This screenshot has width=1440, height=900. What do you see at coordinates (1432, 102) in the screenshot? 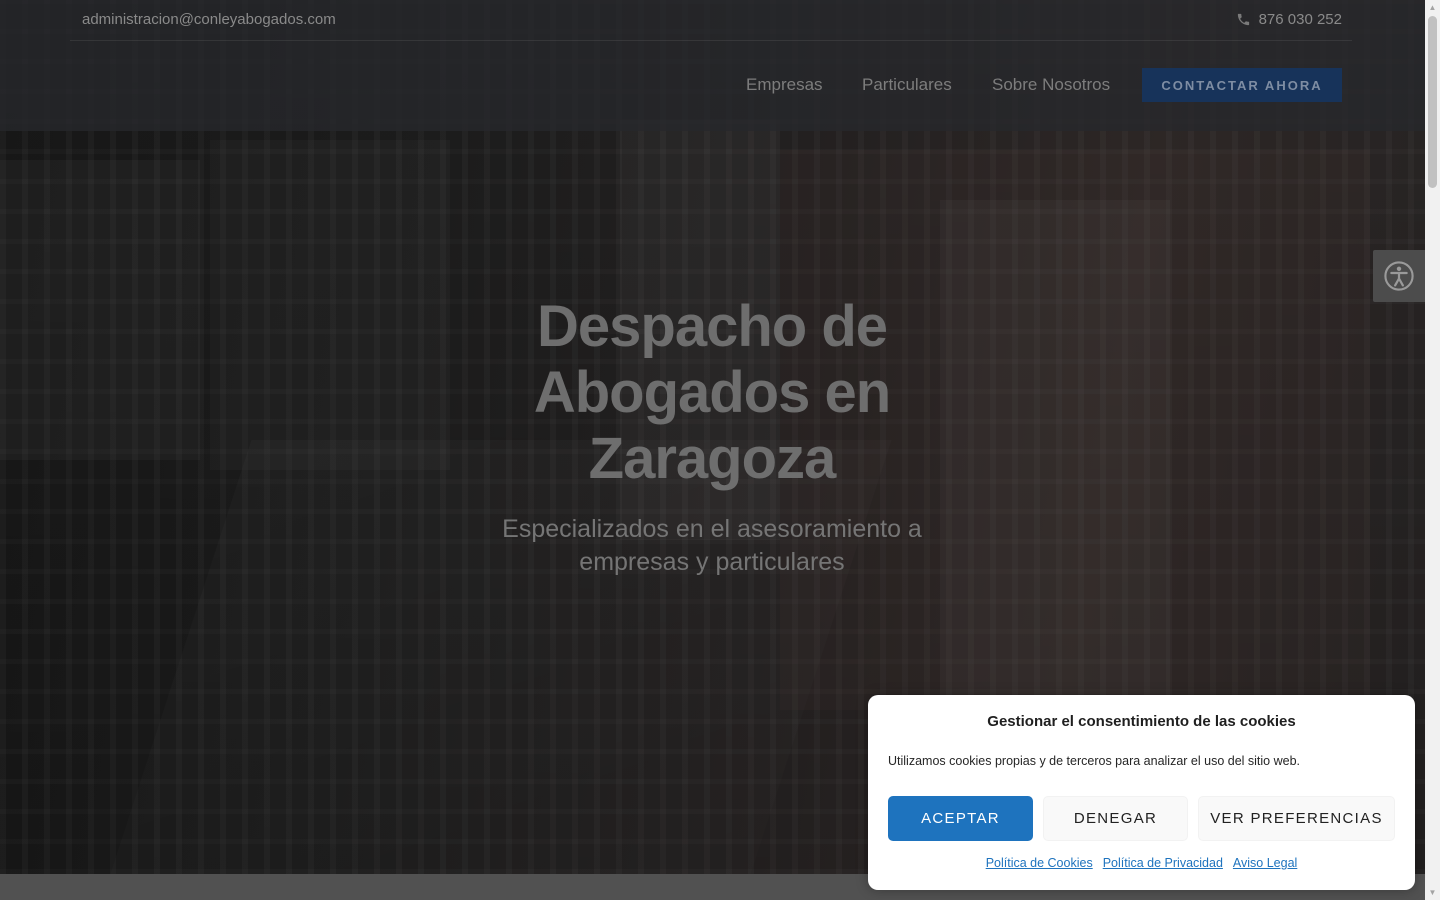
I see `scrollbar-thumb` at bounding box center [1432, 102].